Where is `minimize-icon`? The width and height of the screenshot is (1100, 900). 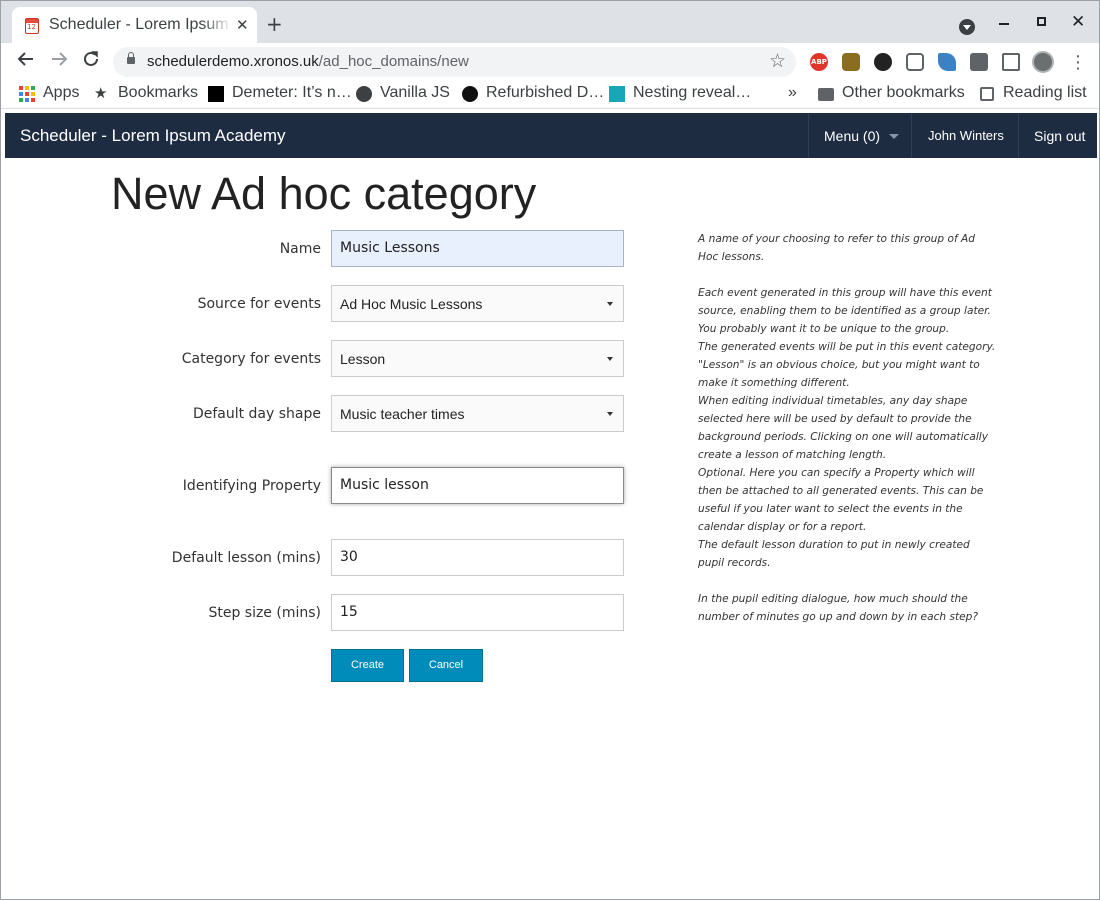
minimize-icon is located at coordinates (1004, 24).